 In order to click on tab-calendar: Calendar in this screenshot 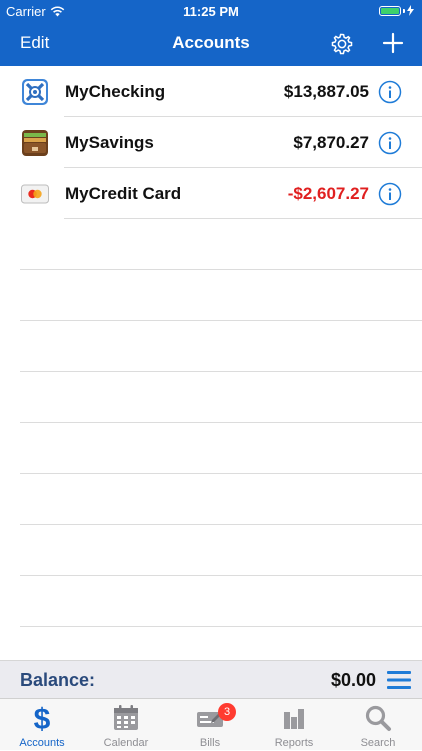, I will do `click(126, 725)`.